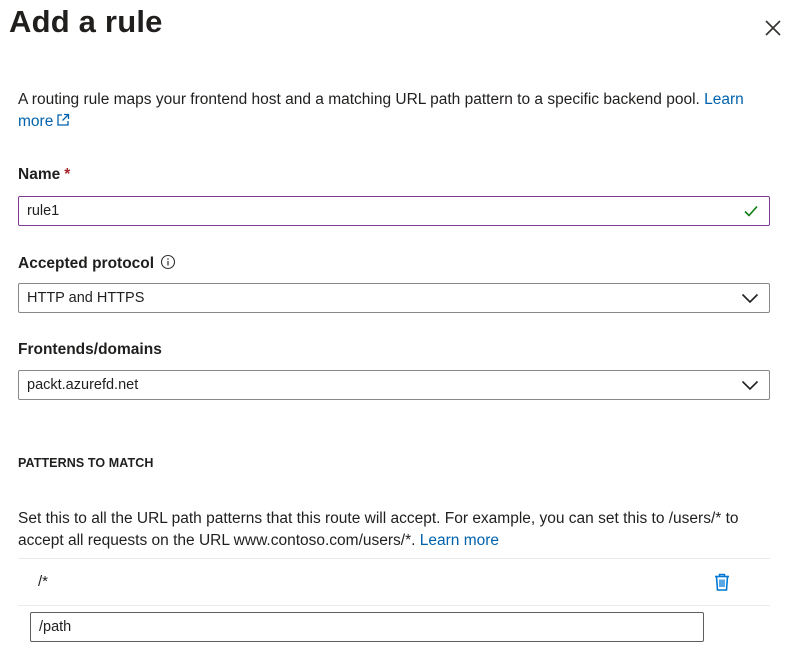  What do you see at coordinates (394, 211) in the screenshot?
I see `name-field: rule1` at bounding box center [394, 211].